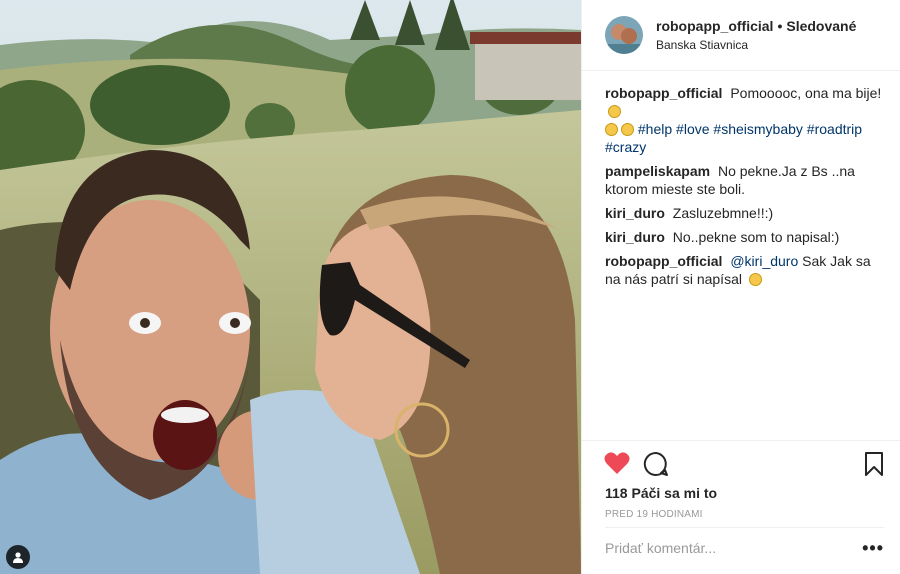  I want to click on heart-icon, so click(617, 463).